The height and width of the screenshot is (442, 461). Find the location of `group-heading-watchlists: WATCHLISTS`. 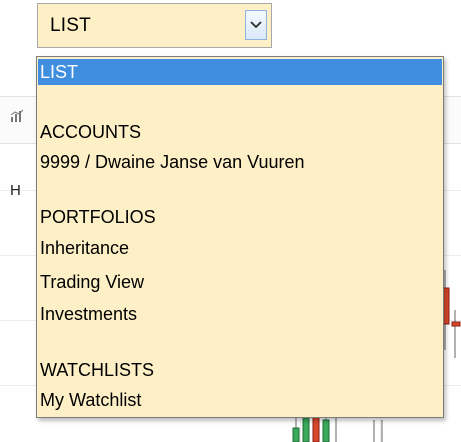

group-heading-watchlists: WATCHLISTS is located at coordinates (97, 370).